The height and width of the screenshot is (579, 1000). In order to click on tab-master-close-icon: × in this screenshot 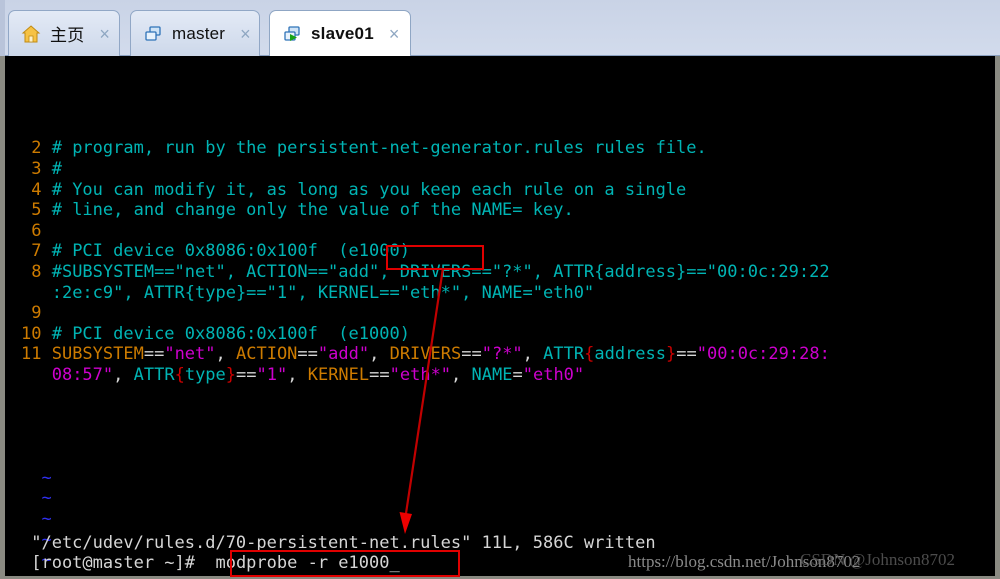, I will do `click(245, 34)`.